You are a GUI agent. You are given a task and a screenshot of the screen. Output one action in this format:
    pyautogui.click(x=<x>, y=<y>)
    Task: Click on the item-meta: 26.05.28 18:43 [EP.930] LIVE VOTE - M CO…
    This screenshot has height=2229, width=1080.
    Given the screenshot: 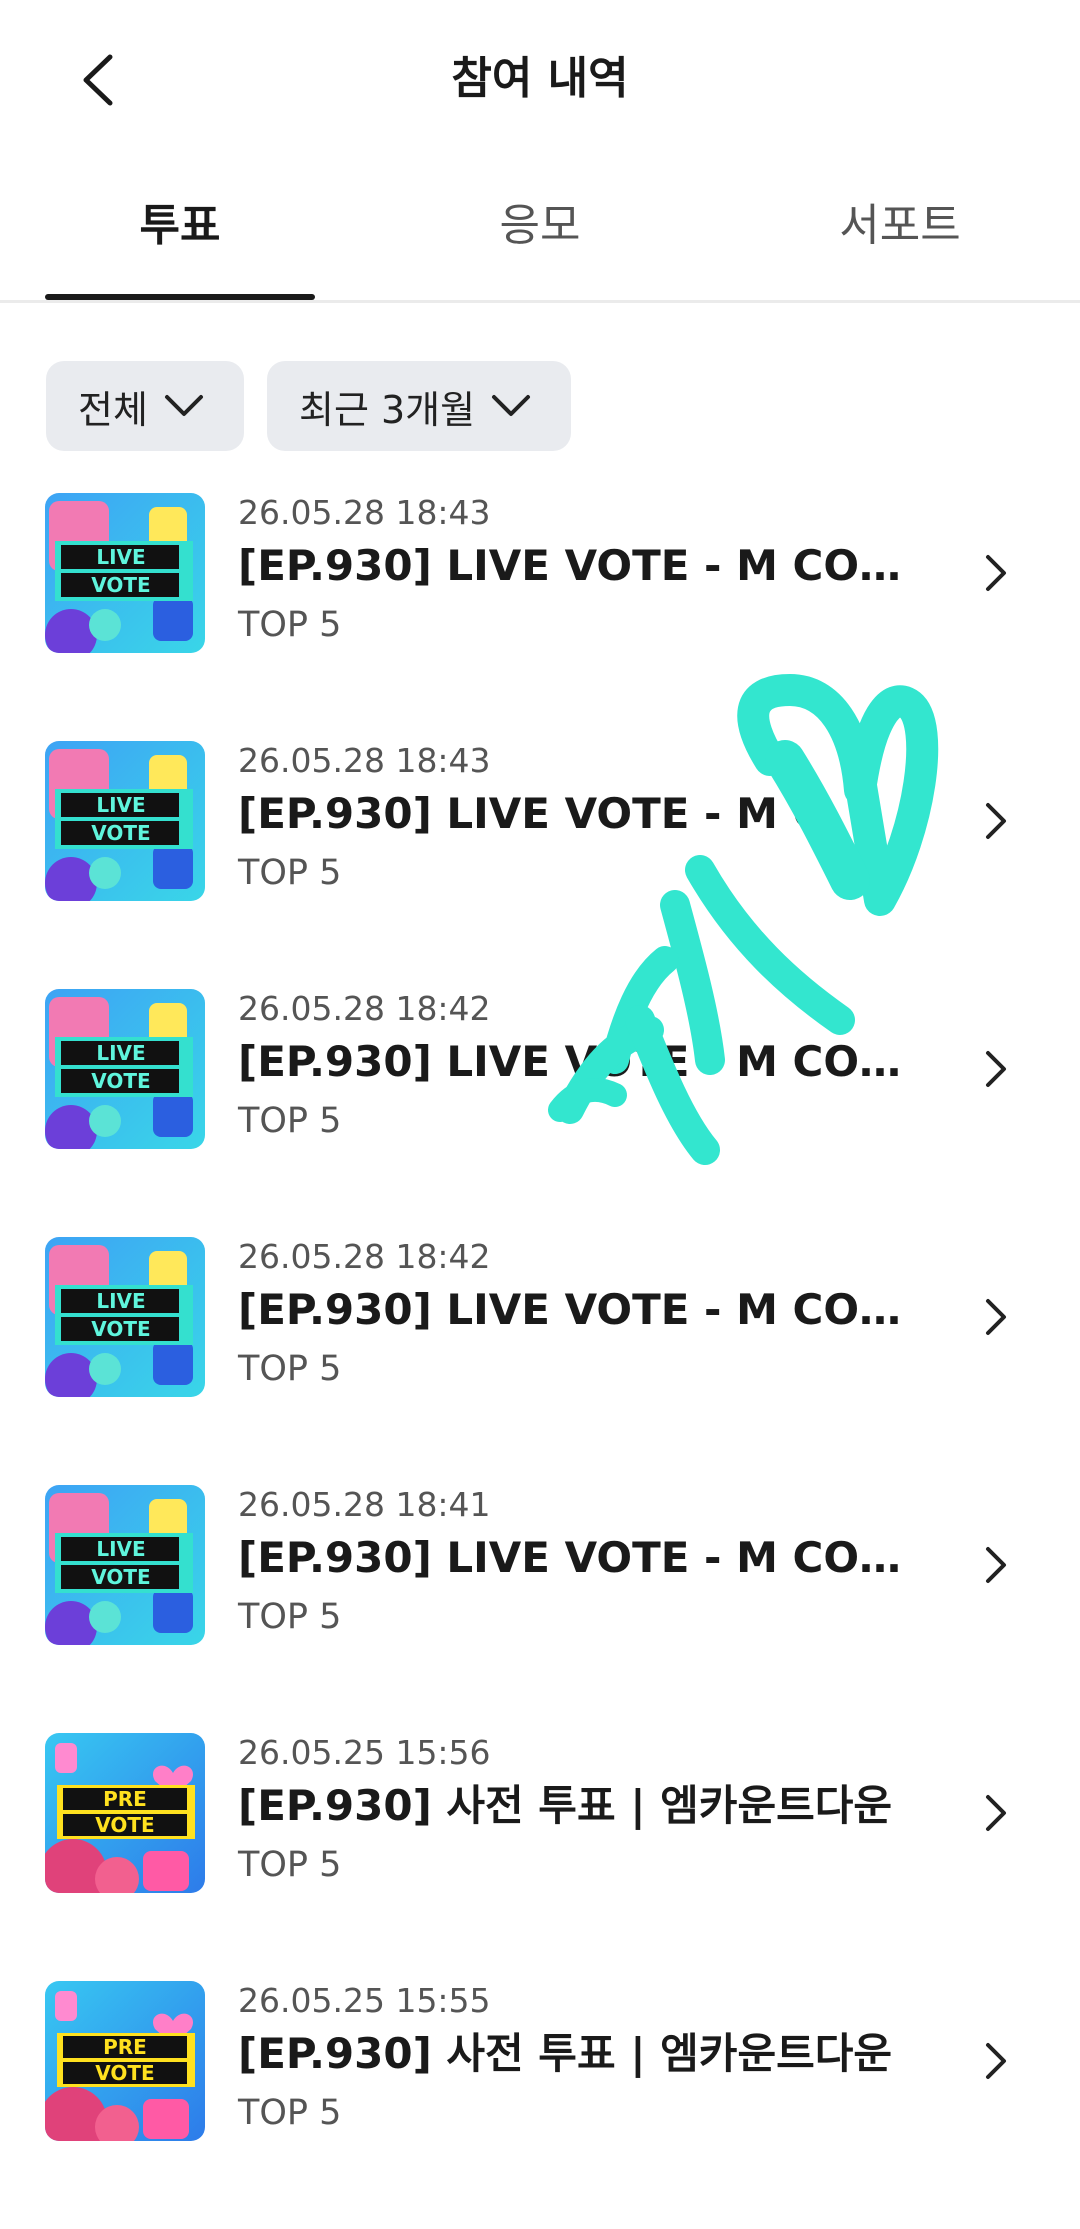 What is the action you would take?
    pyautogui.click(x=588, y=572)
    